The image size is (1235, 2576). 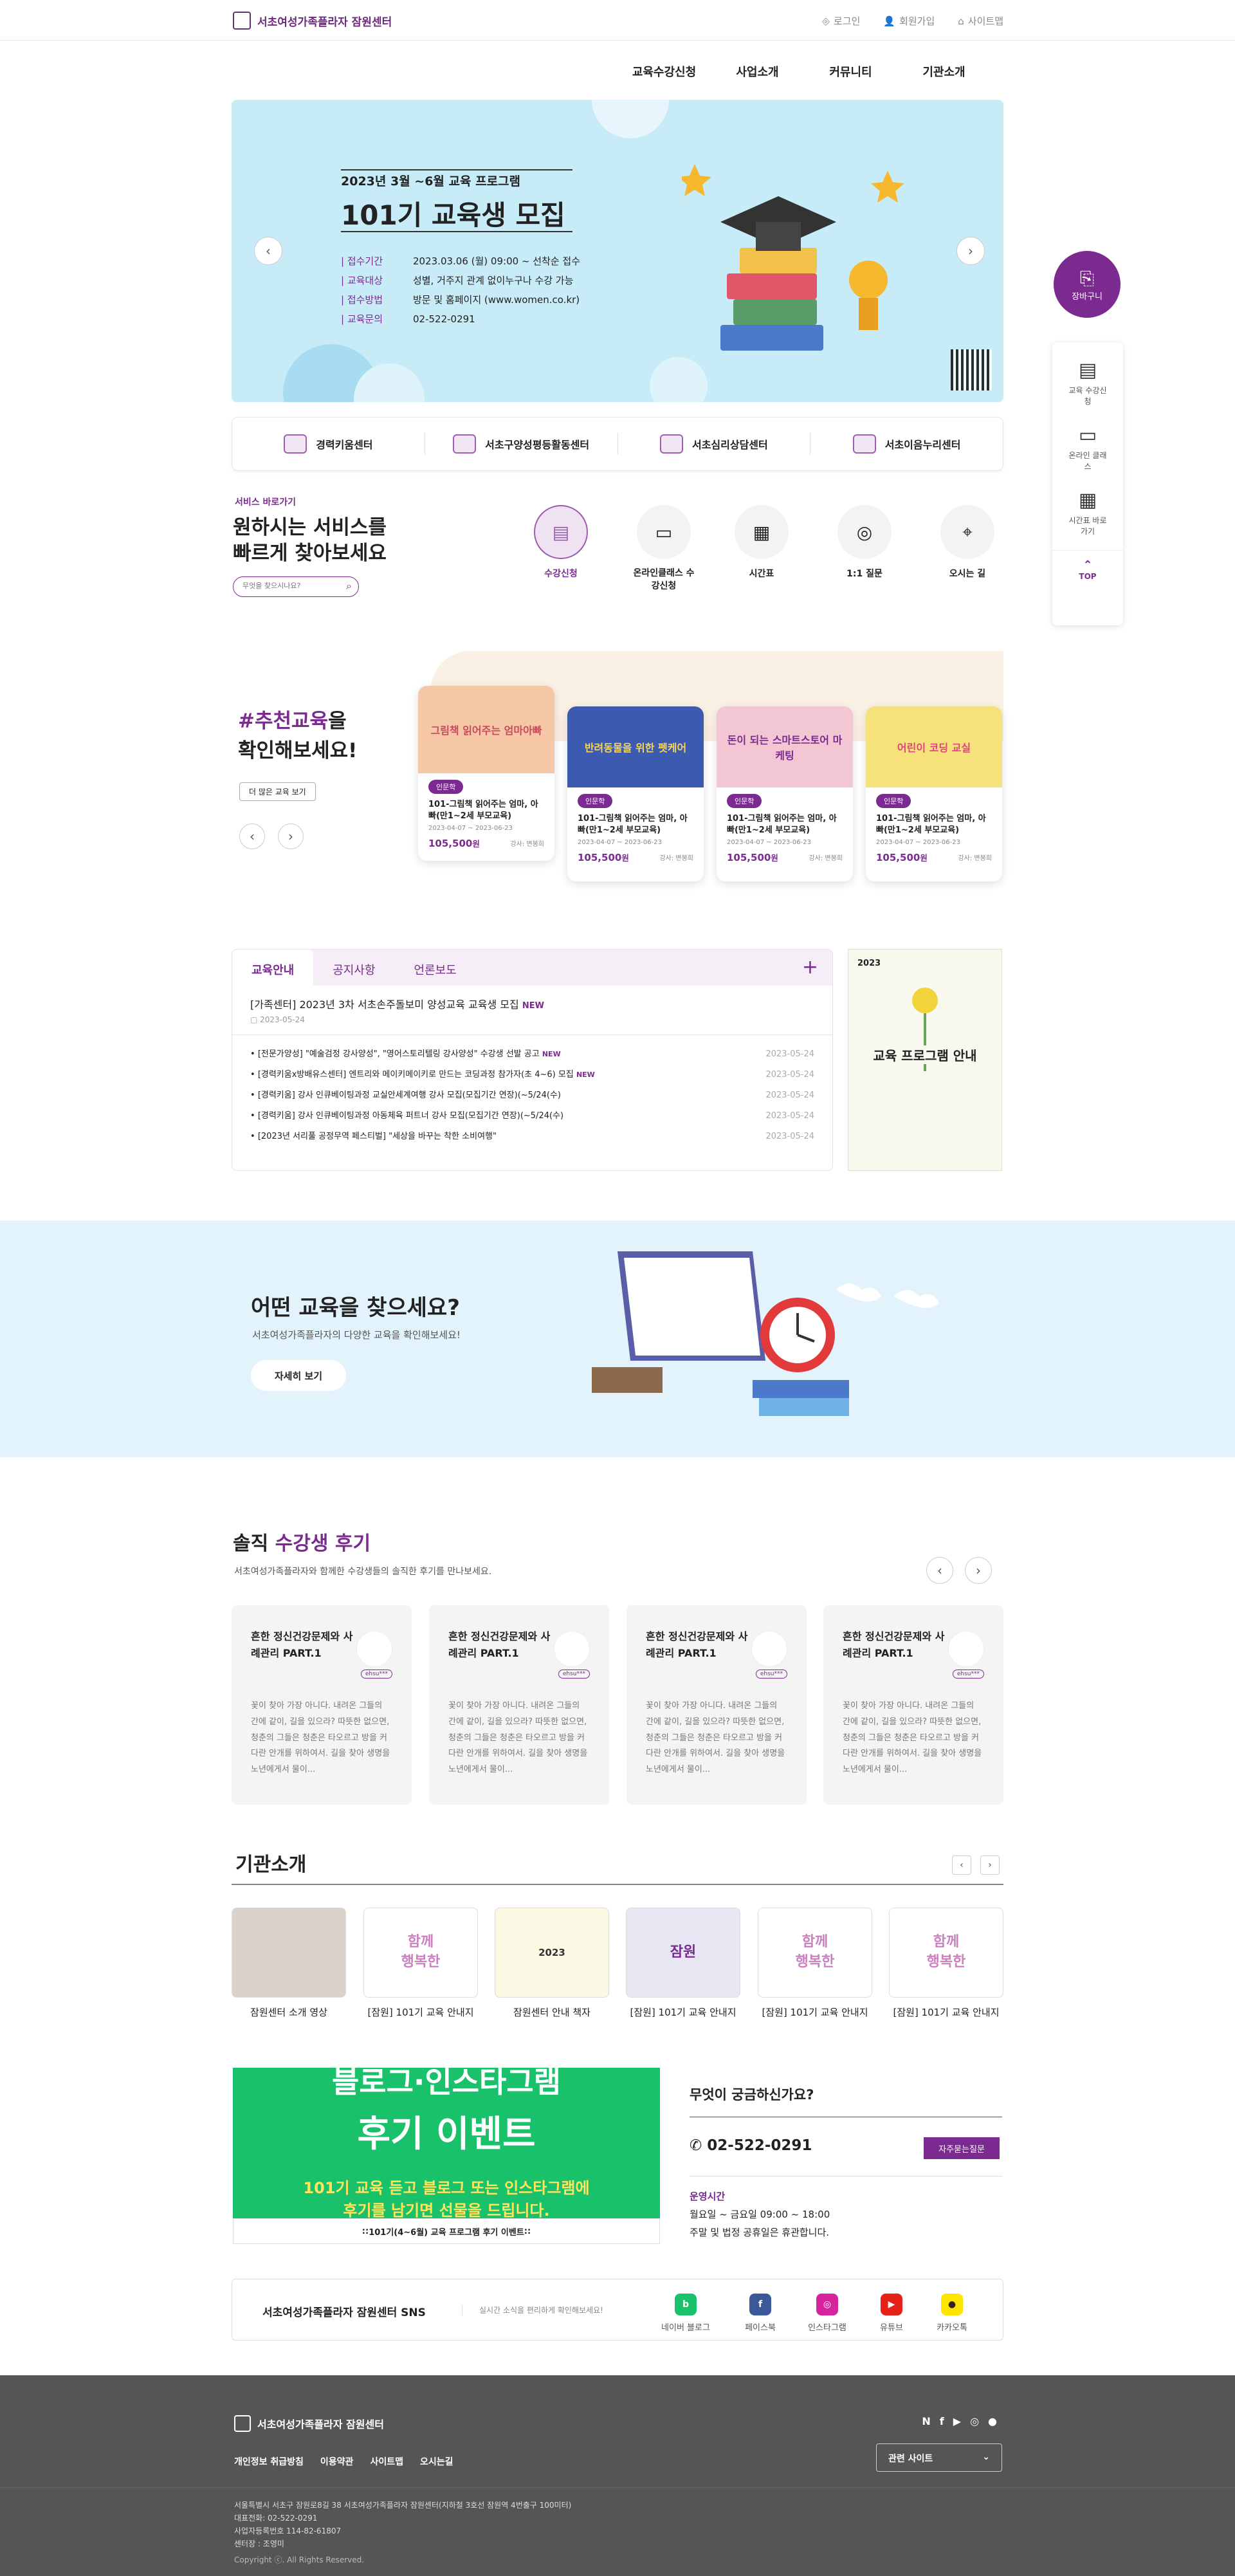 What do you see at coordinates (970, 251) in the screenshot?
I see `hero-next-button: ›` at bounding box center [970, 251].